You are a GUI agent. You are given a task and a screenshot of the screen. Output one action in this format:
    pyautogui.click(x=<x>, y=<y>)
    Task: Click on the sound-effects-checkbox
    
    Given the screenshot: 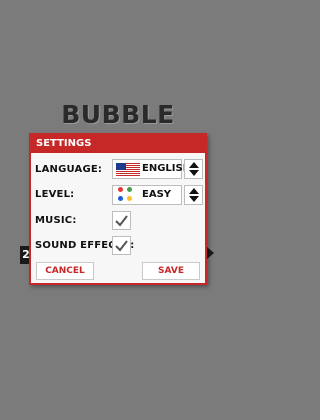 What is the action you would take?
    pyautogui.click(x=121, y=245)
    